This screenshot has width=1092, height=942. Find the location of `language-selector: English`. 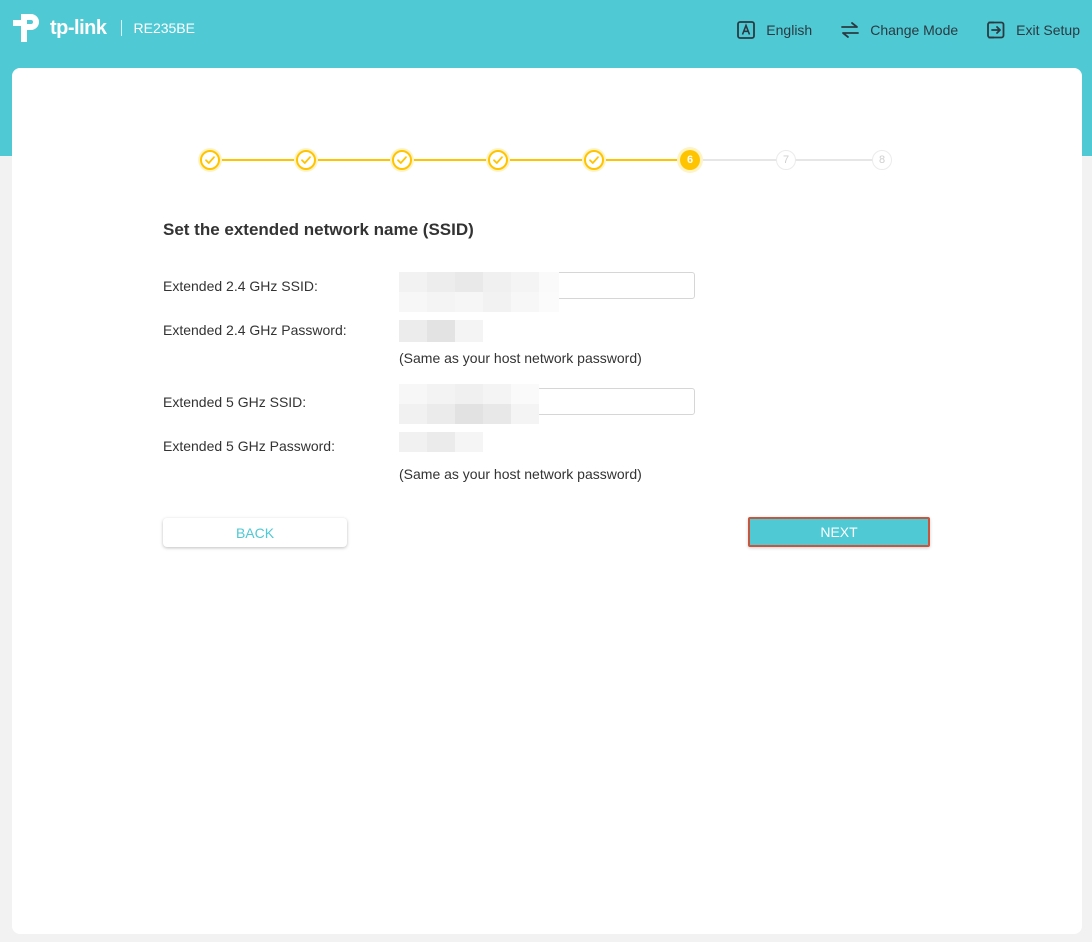

language-selector: English is located at coordinates (774, 30).